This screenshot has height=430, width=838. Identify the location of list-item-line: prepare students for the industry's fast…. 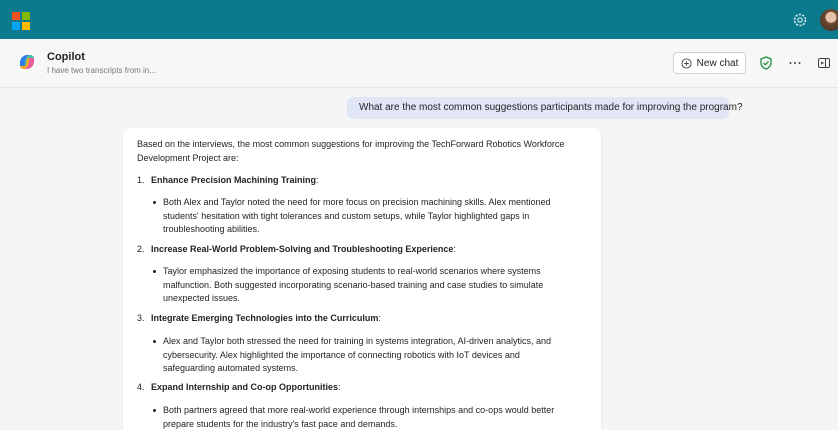
(280, 424).